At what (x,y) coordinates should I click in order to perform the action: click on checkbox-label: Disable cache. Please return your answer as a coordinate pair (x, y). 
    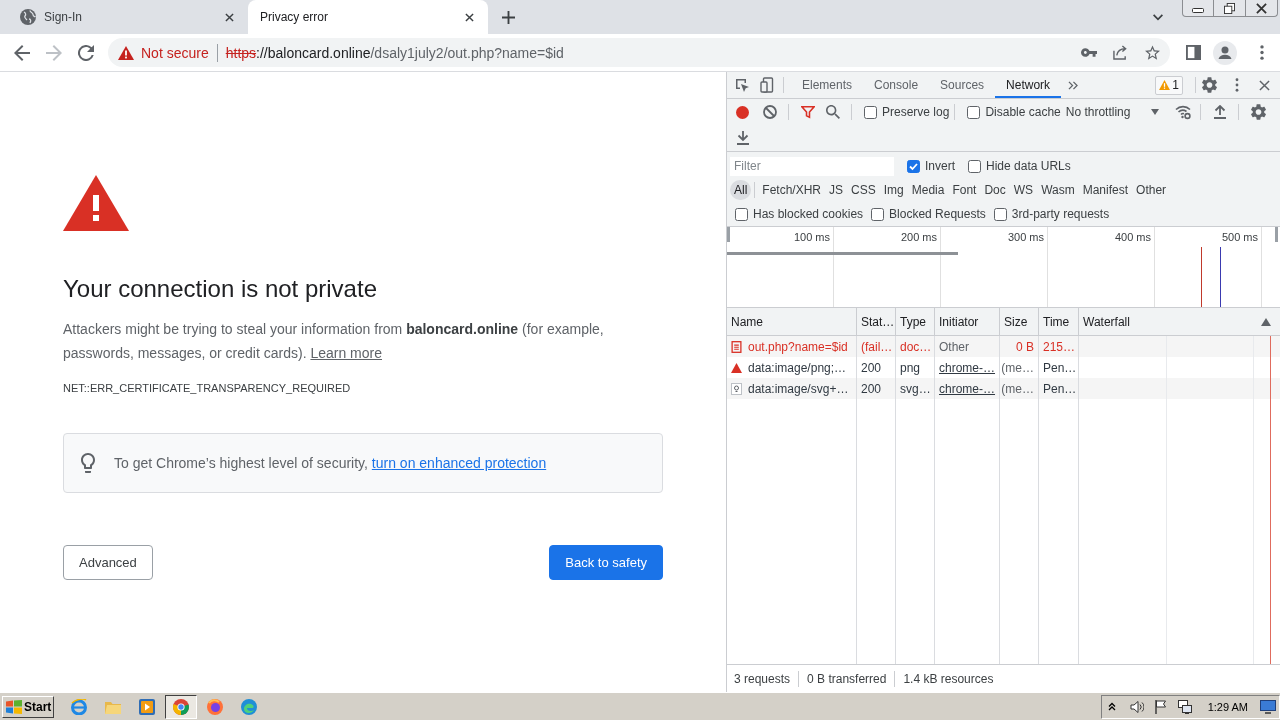
    Looking at the image, I should click on (1023, 112).